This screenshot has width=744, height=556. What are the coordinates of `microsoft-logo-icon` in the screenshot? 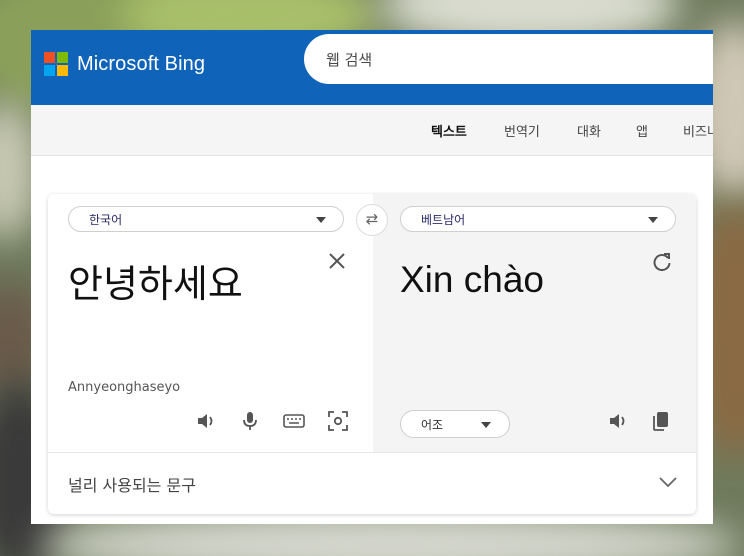 It's located at (56, 64).